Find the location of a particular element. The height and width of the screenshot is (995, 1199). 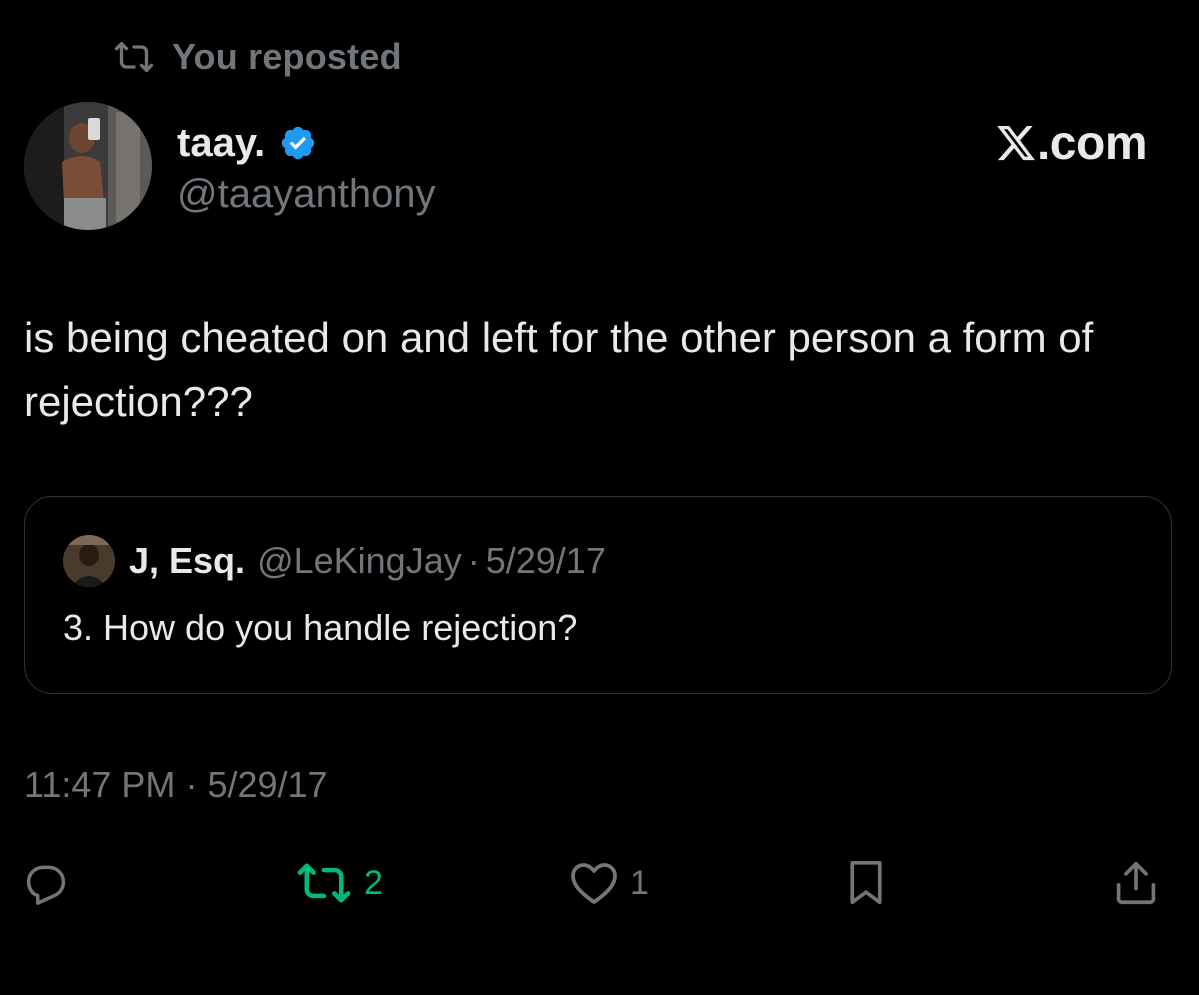

quoted-date: 5/29/17 is located at coordinates (546, 561).